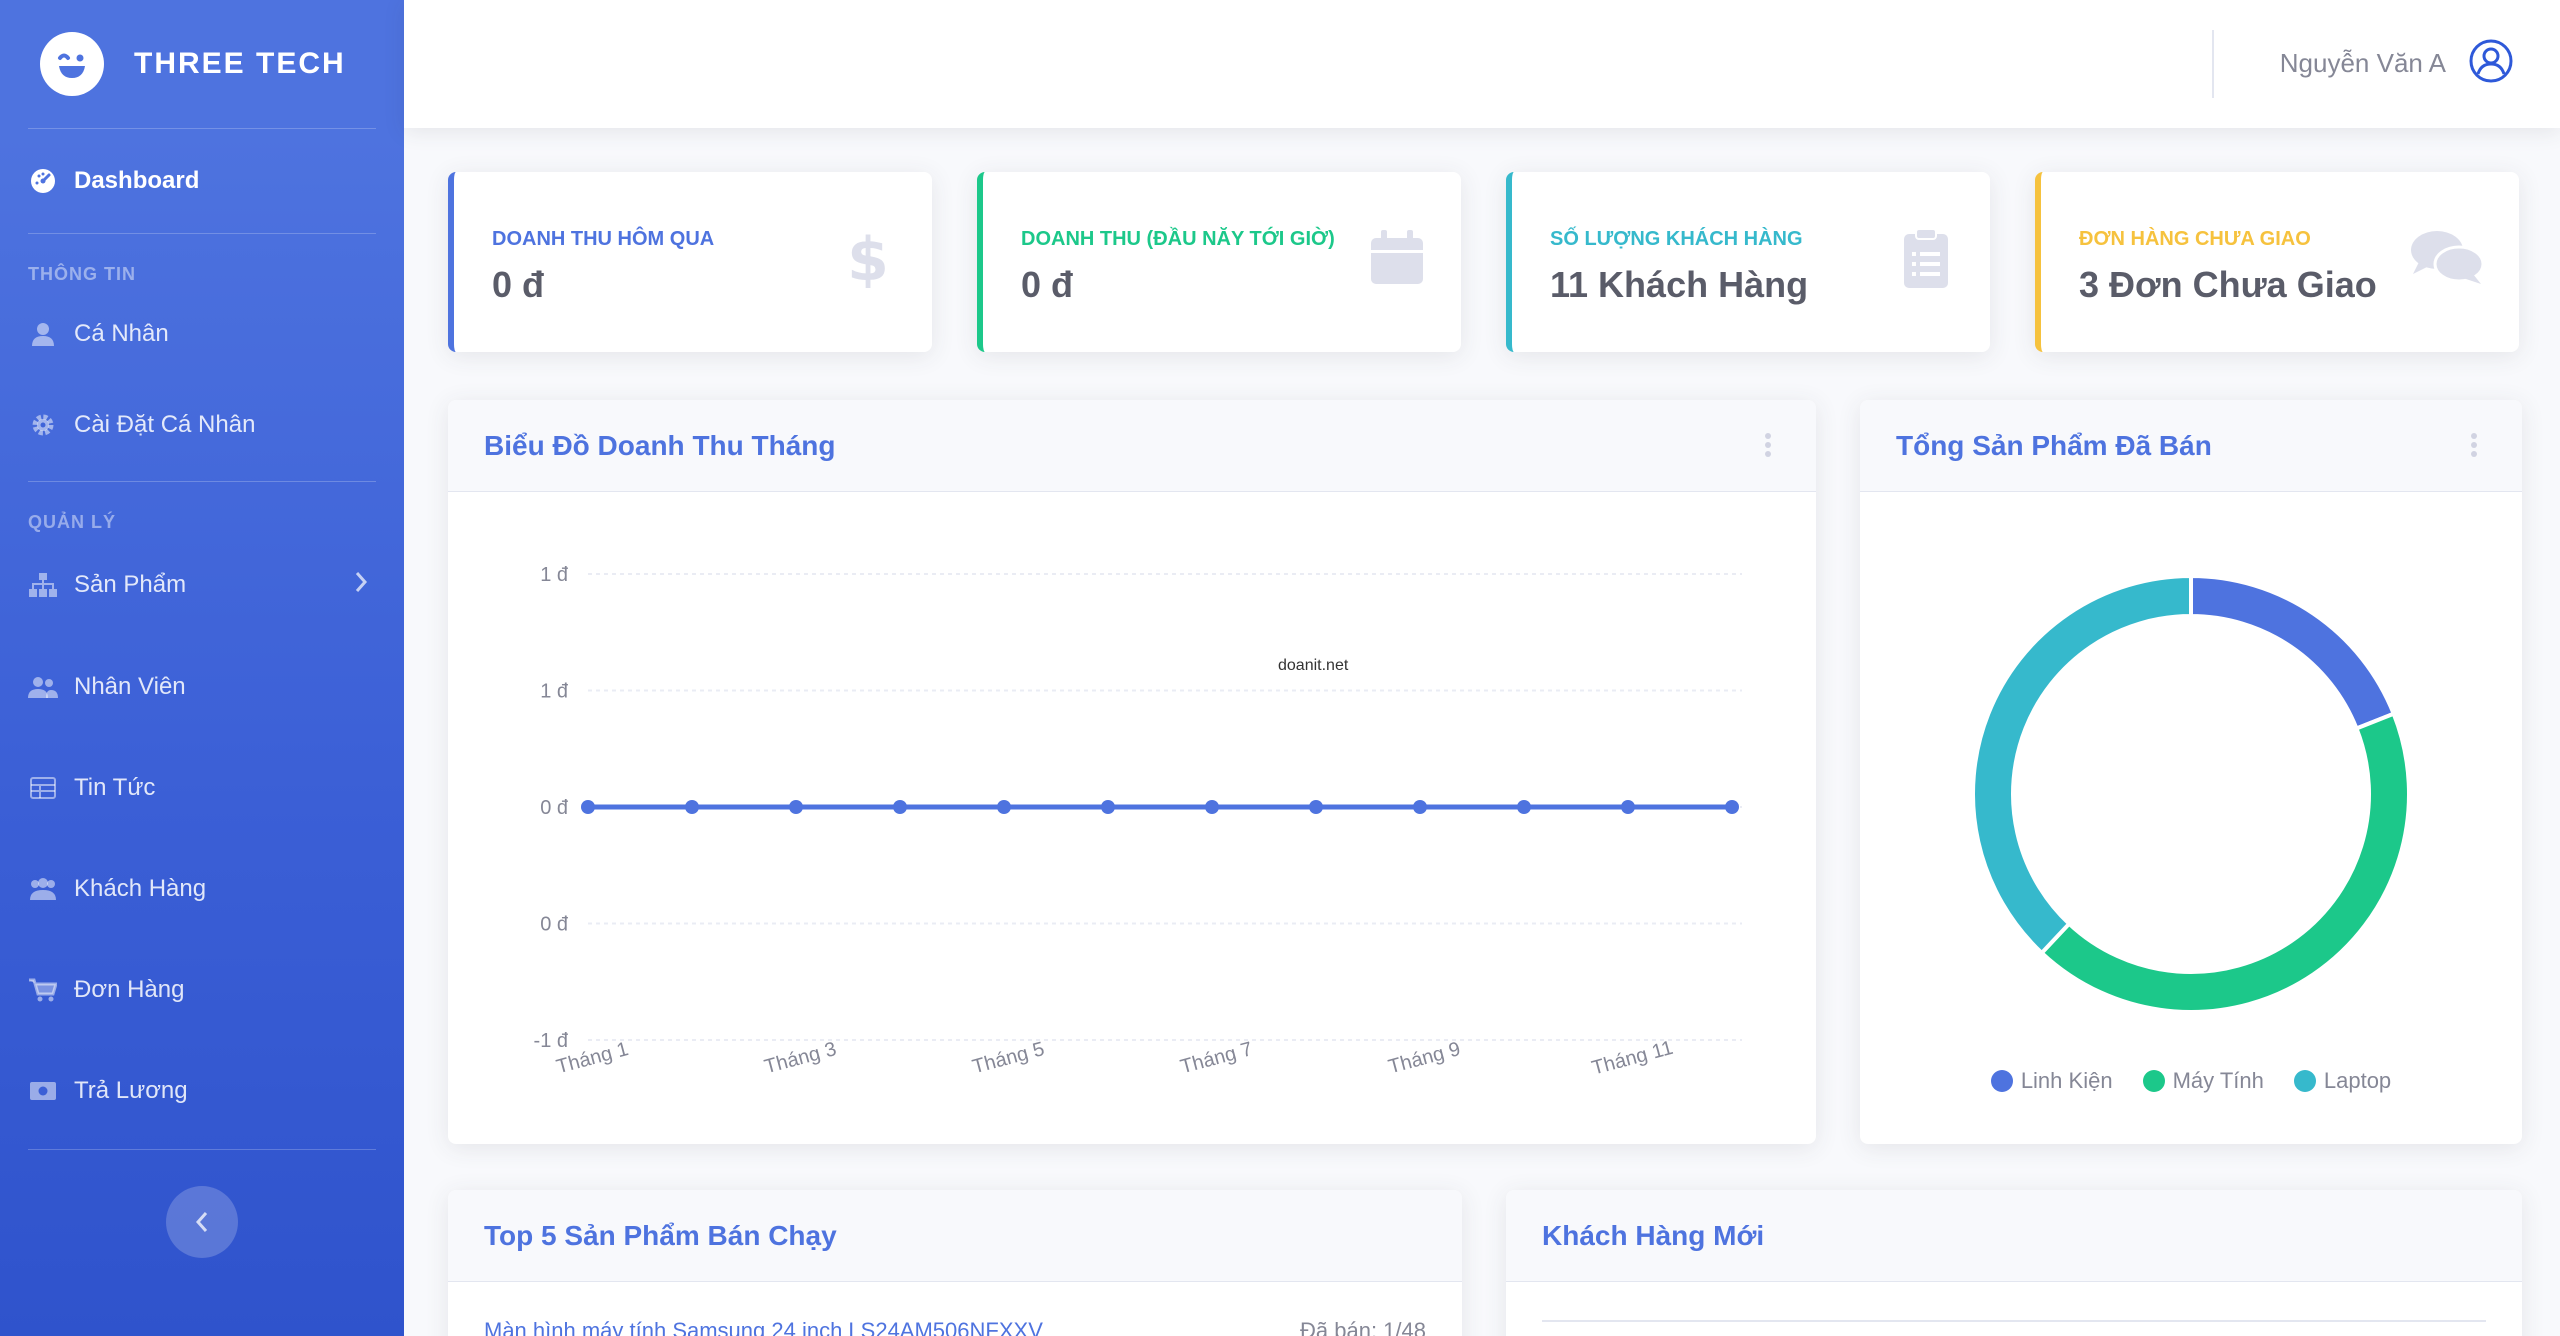 The image size is (2560, 1336). What do you see at coordinates (202, 990) in the screenshot?
I see `sidebar-item-orders: Đơn Hàng` at bounding box center [202, 990].